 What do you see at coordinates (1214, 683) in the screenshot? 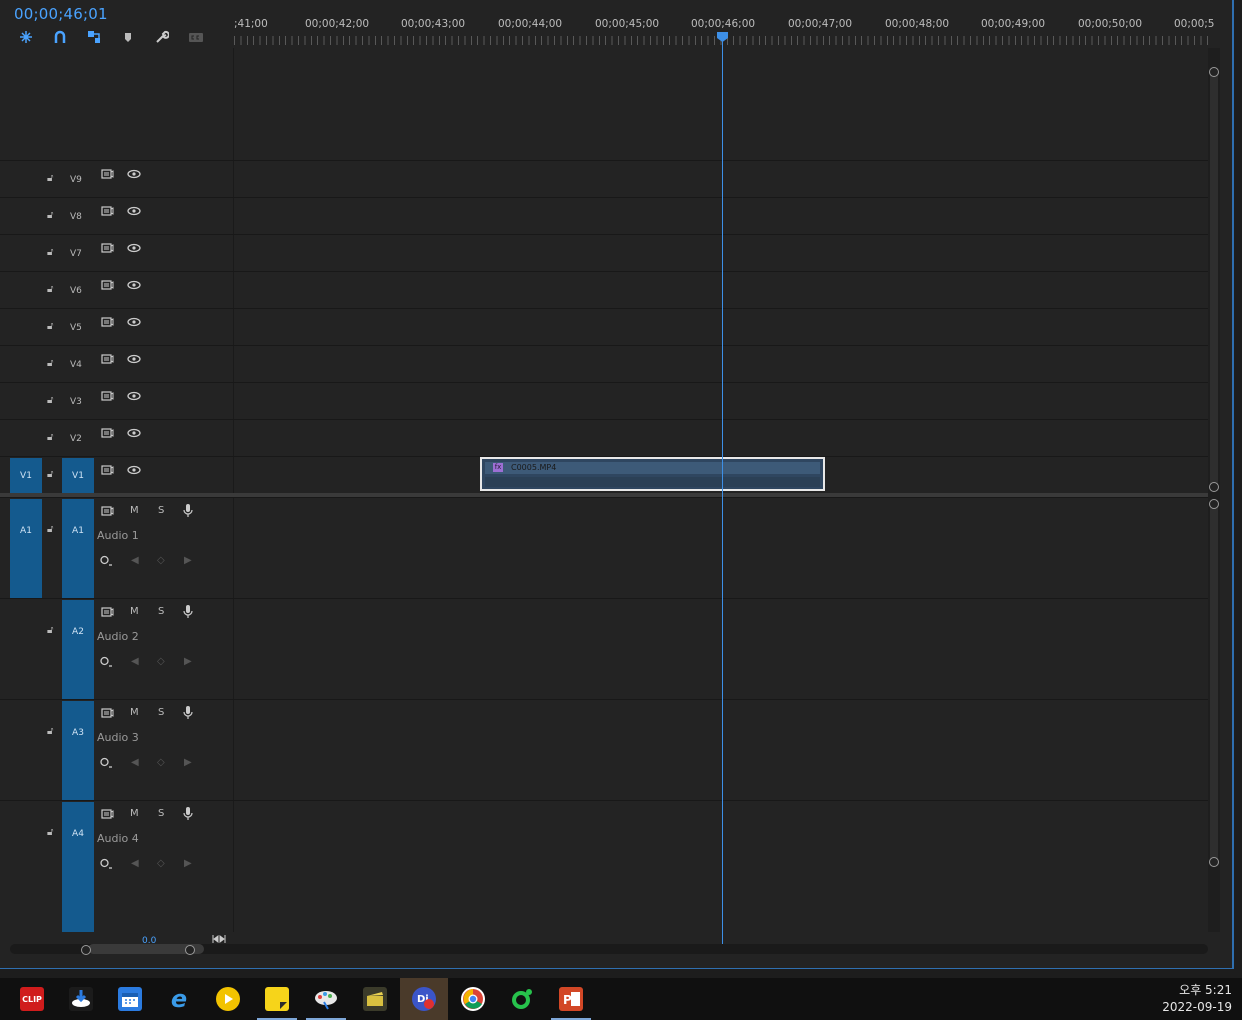
I see `audio-scroll-thumb` at bounding box center [1214, 683].